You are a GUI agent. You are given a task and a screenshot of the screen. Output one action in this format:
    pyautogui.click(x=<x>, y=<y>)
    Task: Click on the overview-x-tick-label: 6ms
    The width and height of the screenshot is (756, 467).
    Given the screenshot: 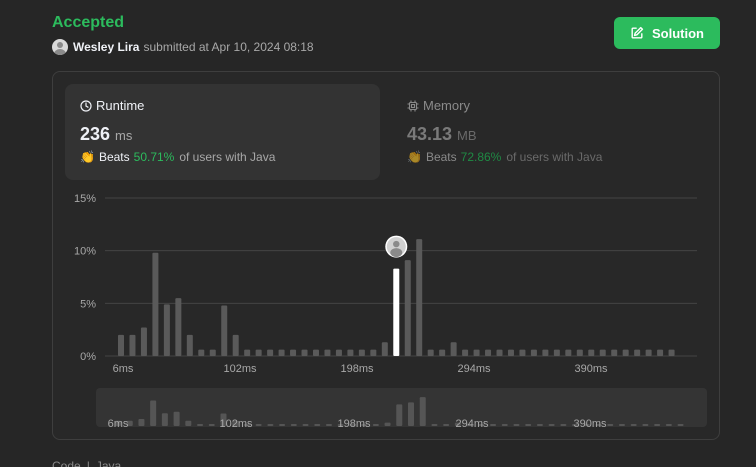 What is the action you would take?
    pyautogui.click(x=118, y=424)
    